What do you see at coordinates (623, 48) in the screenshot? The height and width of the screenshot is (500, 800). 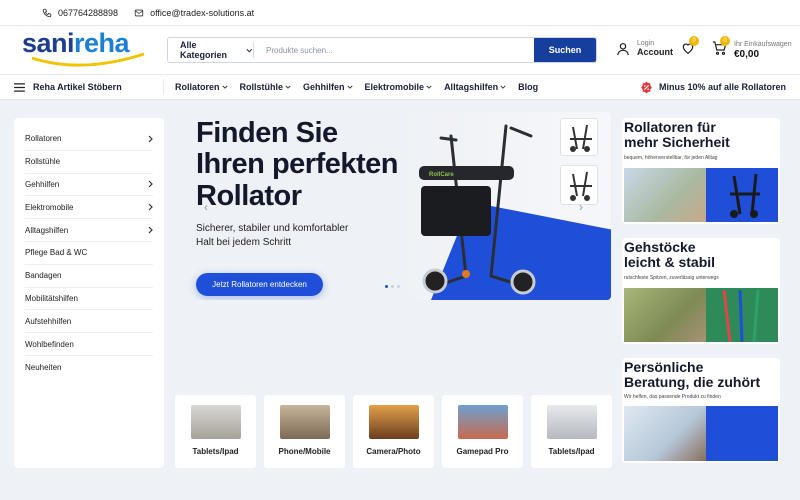 I see `user-icon` at bounding box center [623, 48].